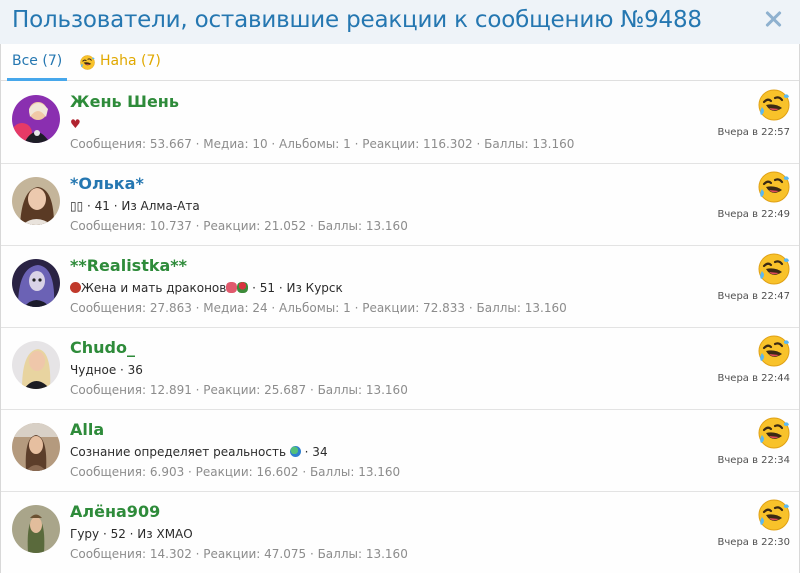  Describe the element at coordinates (87, 429) in the screenshot. I see `username: Alla` at that location.